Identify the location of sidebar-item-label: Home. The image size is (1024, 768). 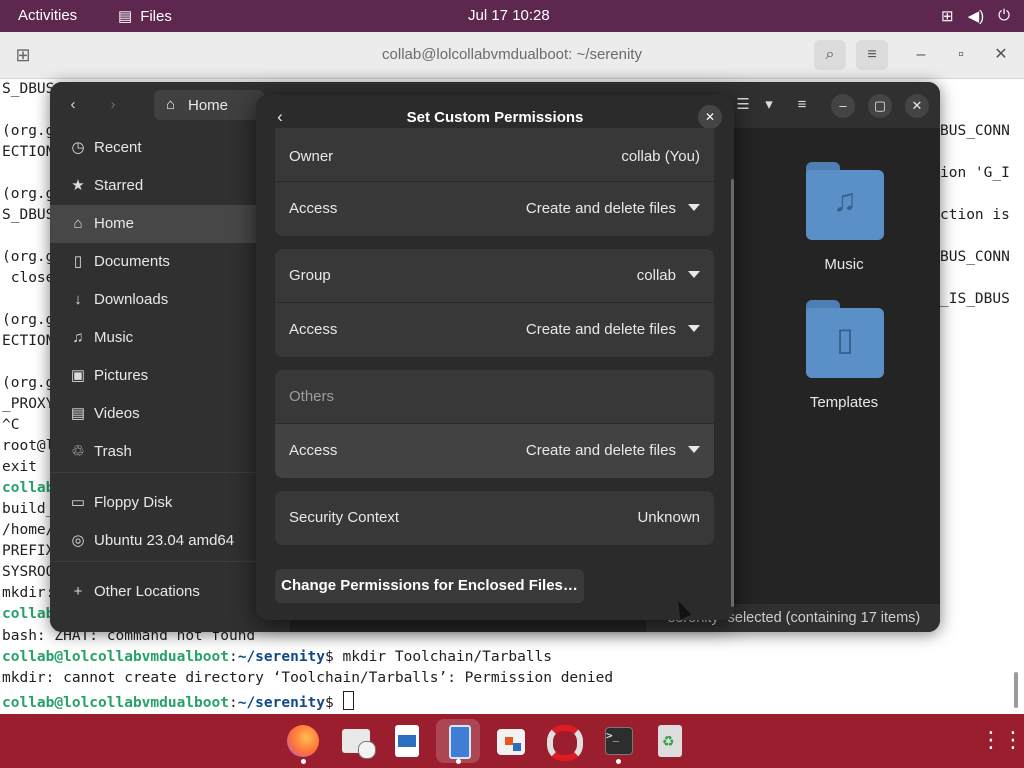
(114, 223).